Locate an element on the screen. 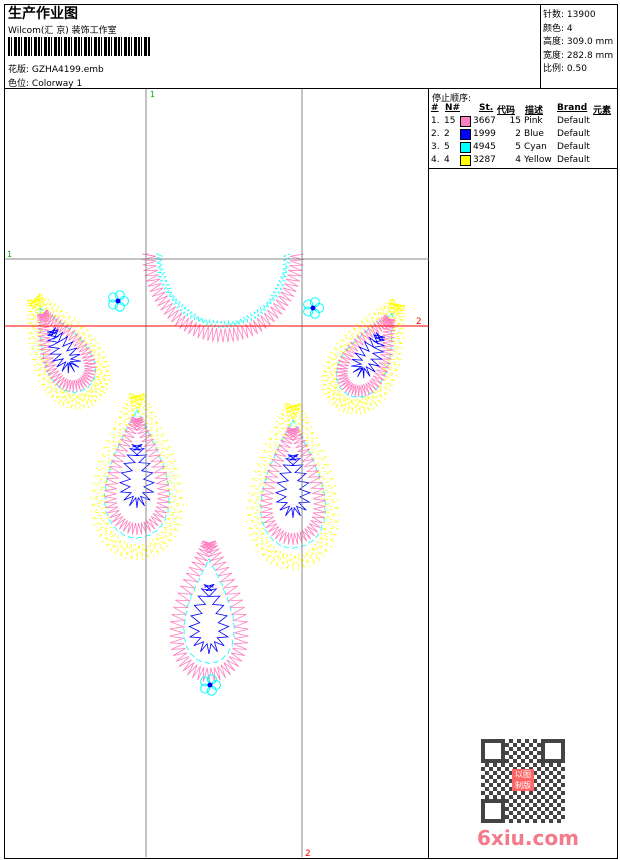 Image resolution: width=620 pixels, height=860 pixels. info-value: 309.0 mm is located at coordinates (590, 42).